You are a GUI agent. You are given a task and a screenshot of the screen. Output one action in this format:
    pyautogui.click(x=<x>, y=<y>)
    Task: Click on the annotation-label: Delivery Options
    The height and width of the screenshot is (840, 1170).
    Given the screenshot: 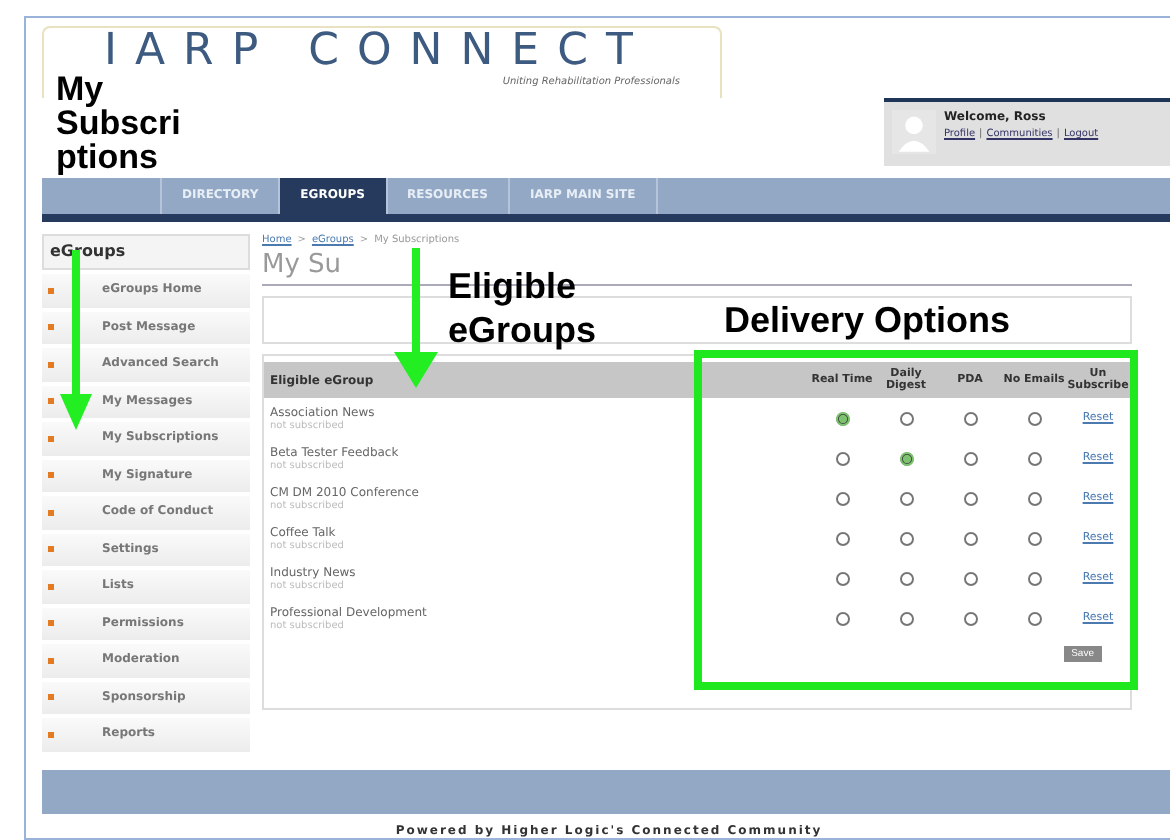 What is the action you would take?
    pyautogui.click(x=867, y=320)
    